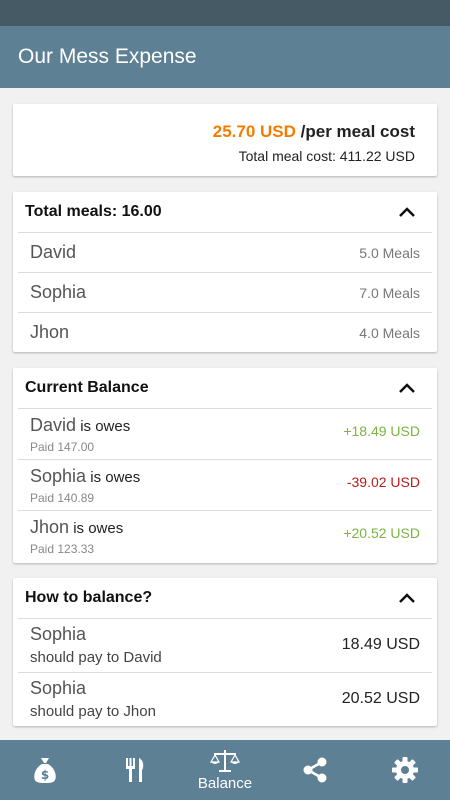  What do you see at coordinates (389, 252) in the screenshot?
I see `meal-count: 5.0 Meals` at bounding box center [389, 252].